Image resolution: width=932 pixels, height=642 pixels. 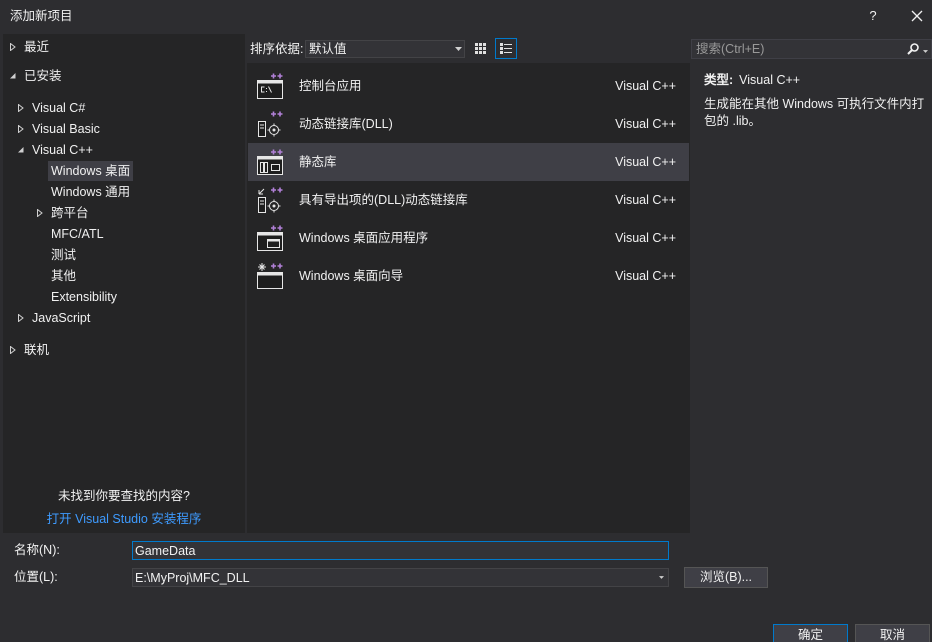 I want to click on template-item-dll: 动态链接库(DLL) Visual C++, so click(x=468, y=124).